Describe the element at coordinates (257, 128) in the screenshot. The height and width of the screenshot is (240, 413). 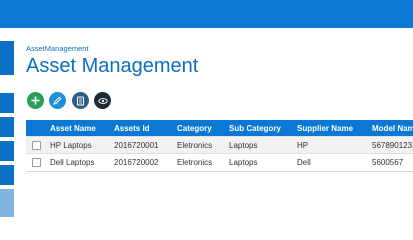
I see `column-header: Sub Category` at that location.